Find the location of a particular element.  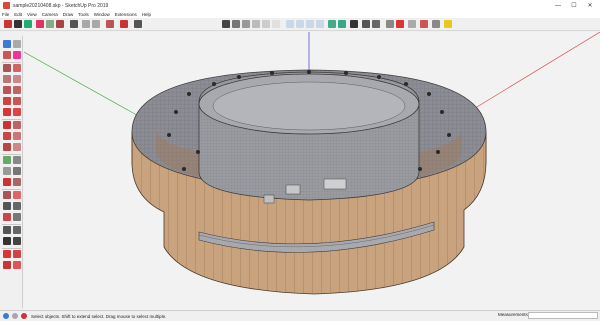

model-info-icon is located at coordinates (60, 24).